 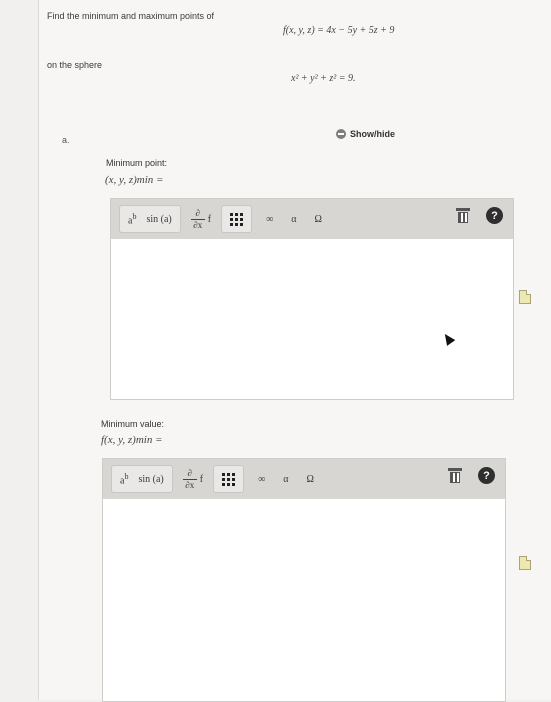 I want to click on show-hide-toggle: Show/hide, so click(x=365, y=134).